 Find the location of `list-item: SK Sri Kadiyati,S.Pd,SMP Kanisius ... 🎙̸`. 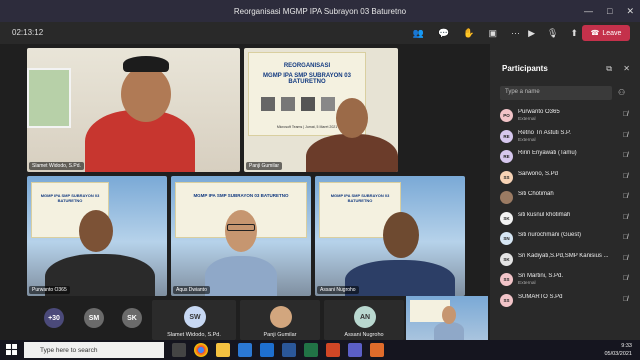

list-item: SK Sri Kadiyati,S.Pd,SMP Kanisius ... 🎙̸ is located at coordinates (565, 260).